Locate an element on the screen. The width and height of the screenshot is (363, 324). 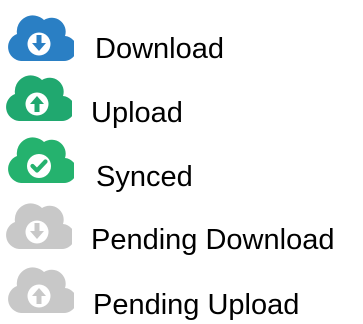
cloud-synced-icon is located at coordinates (40, 158).